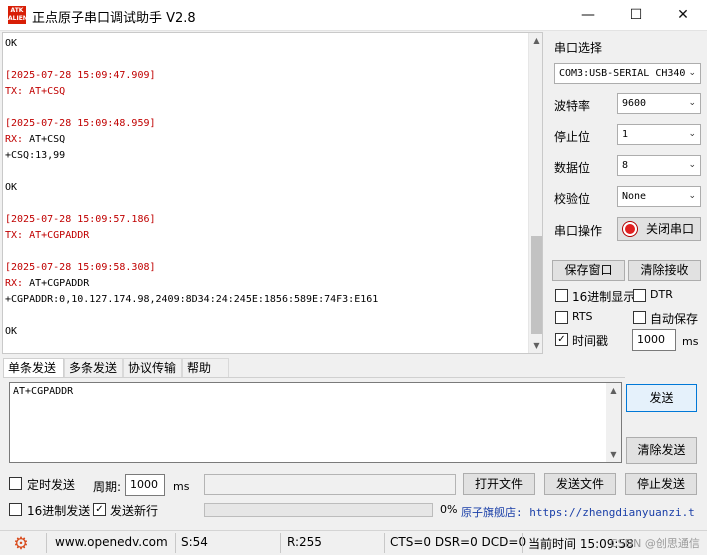 The height and width of the screenshot is (555, 707). What do you see at coordinates (43, 391) in the screenshot?
I see `send-text: AT+CGPADDR` at bounding box center [43, 391].